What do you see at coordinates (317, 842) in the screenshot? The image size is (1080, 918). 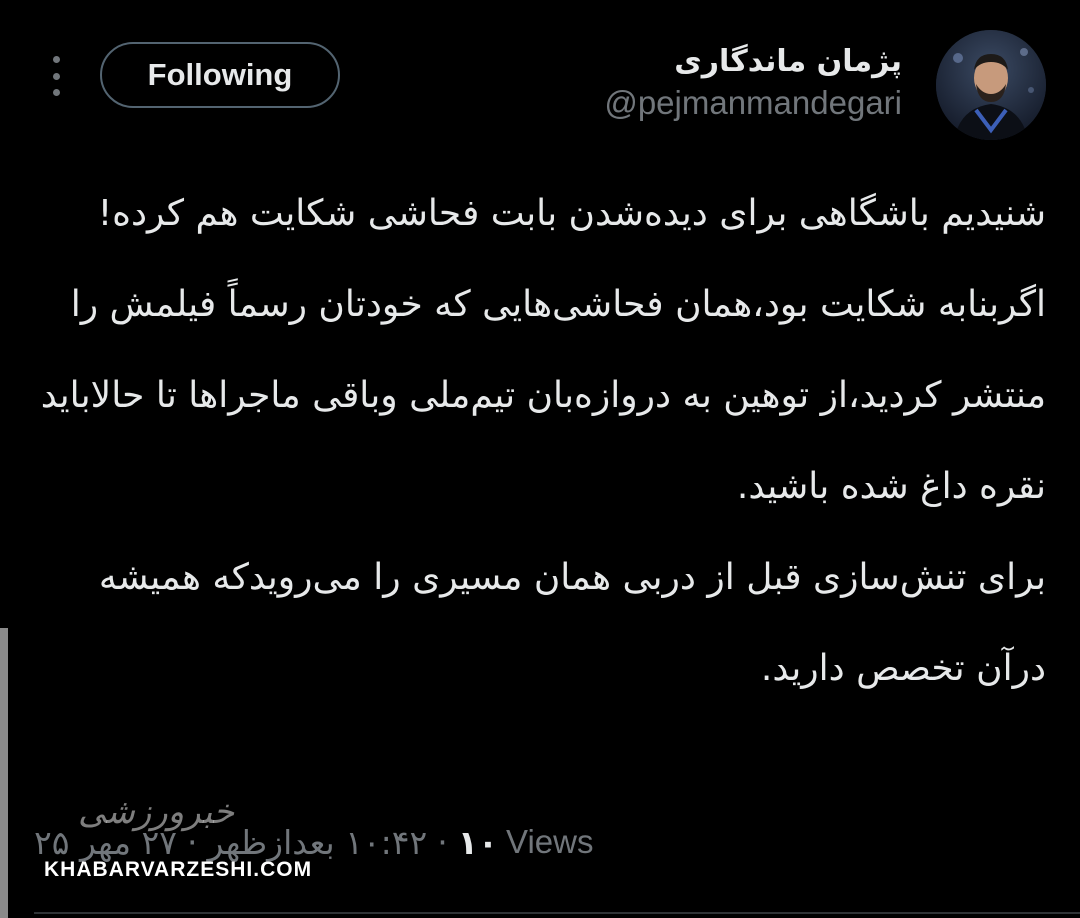 I see `tweet-time: ۱۰:۴۲ بعدازظهر` at bounding box center [317, 842].